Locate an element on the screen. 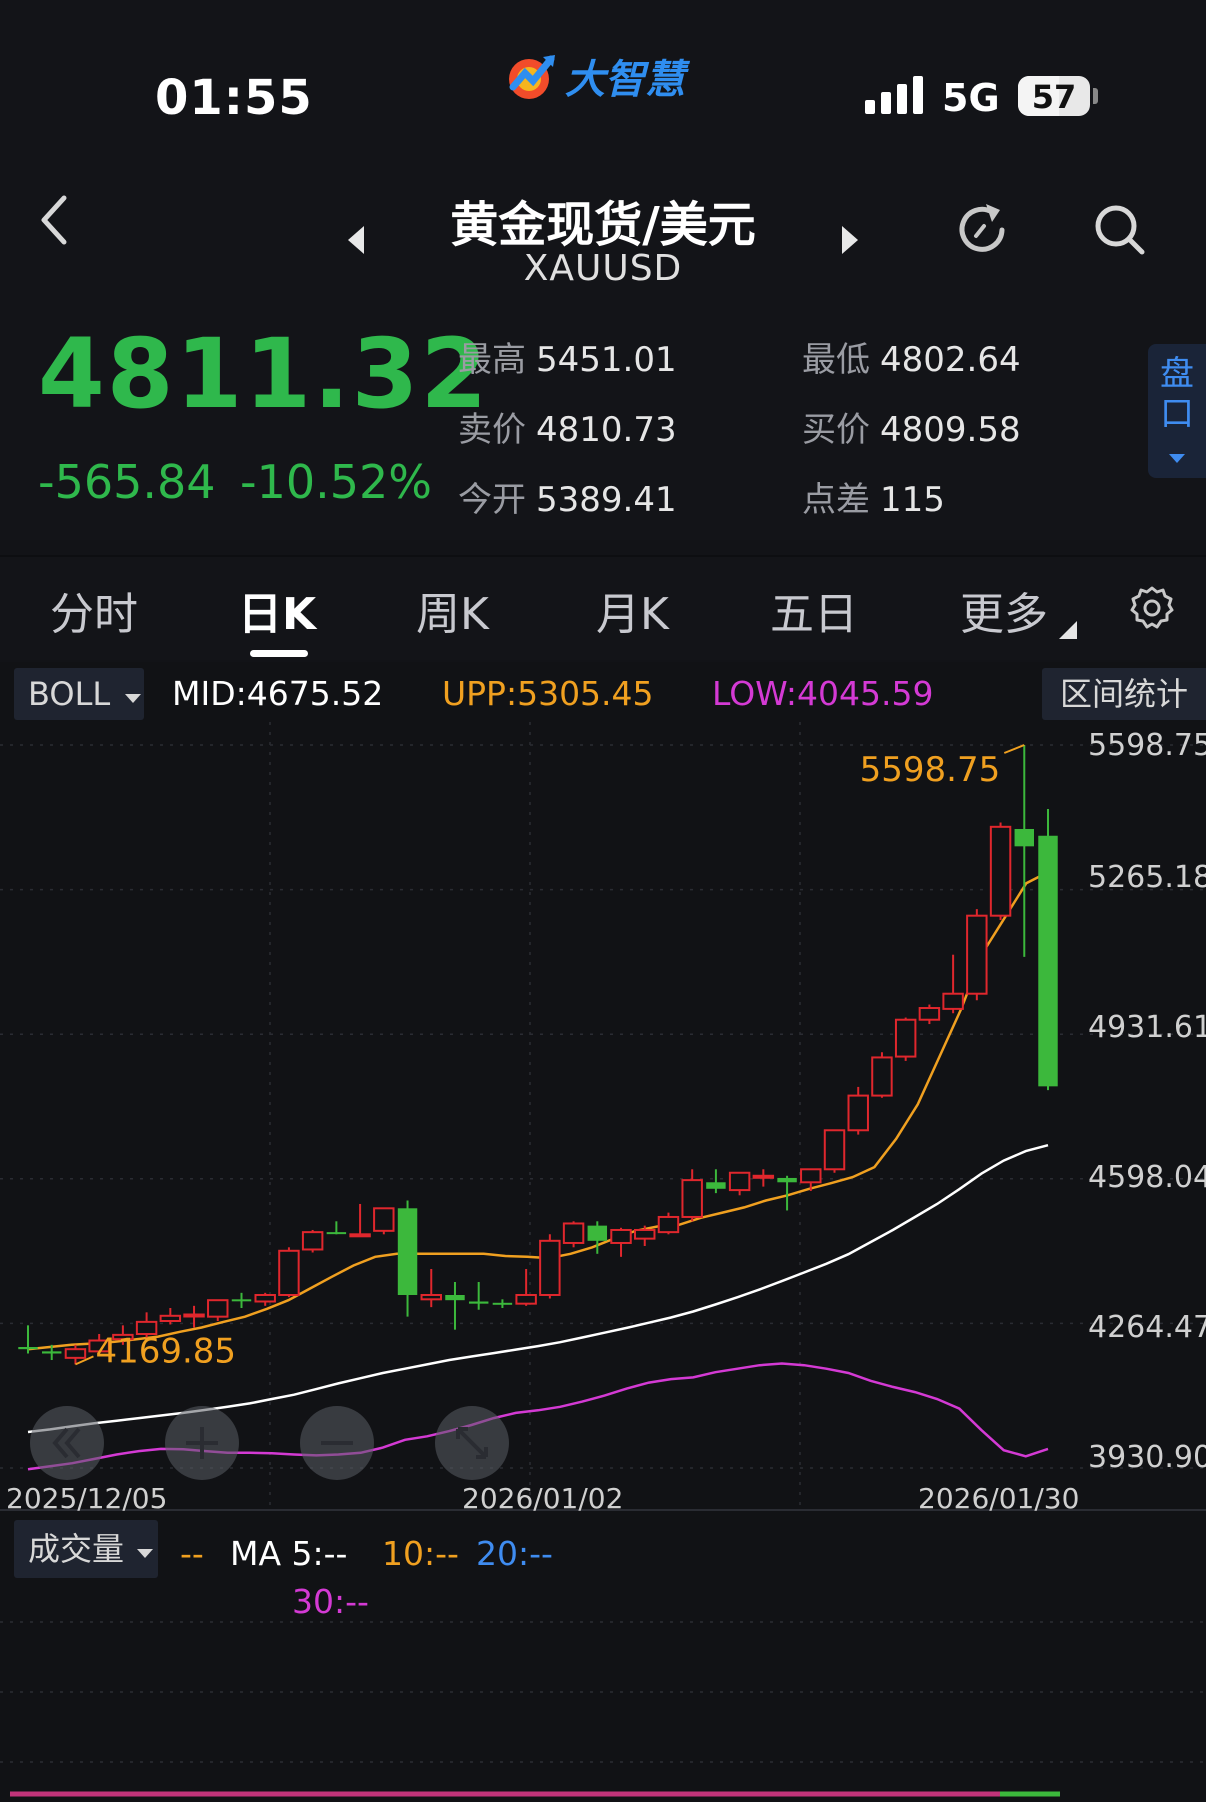  x-tick-label: 2026/01/30 is located at coordinates (999, 1498).